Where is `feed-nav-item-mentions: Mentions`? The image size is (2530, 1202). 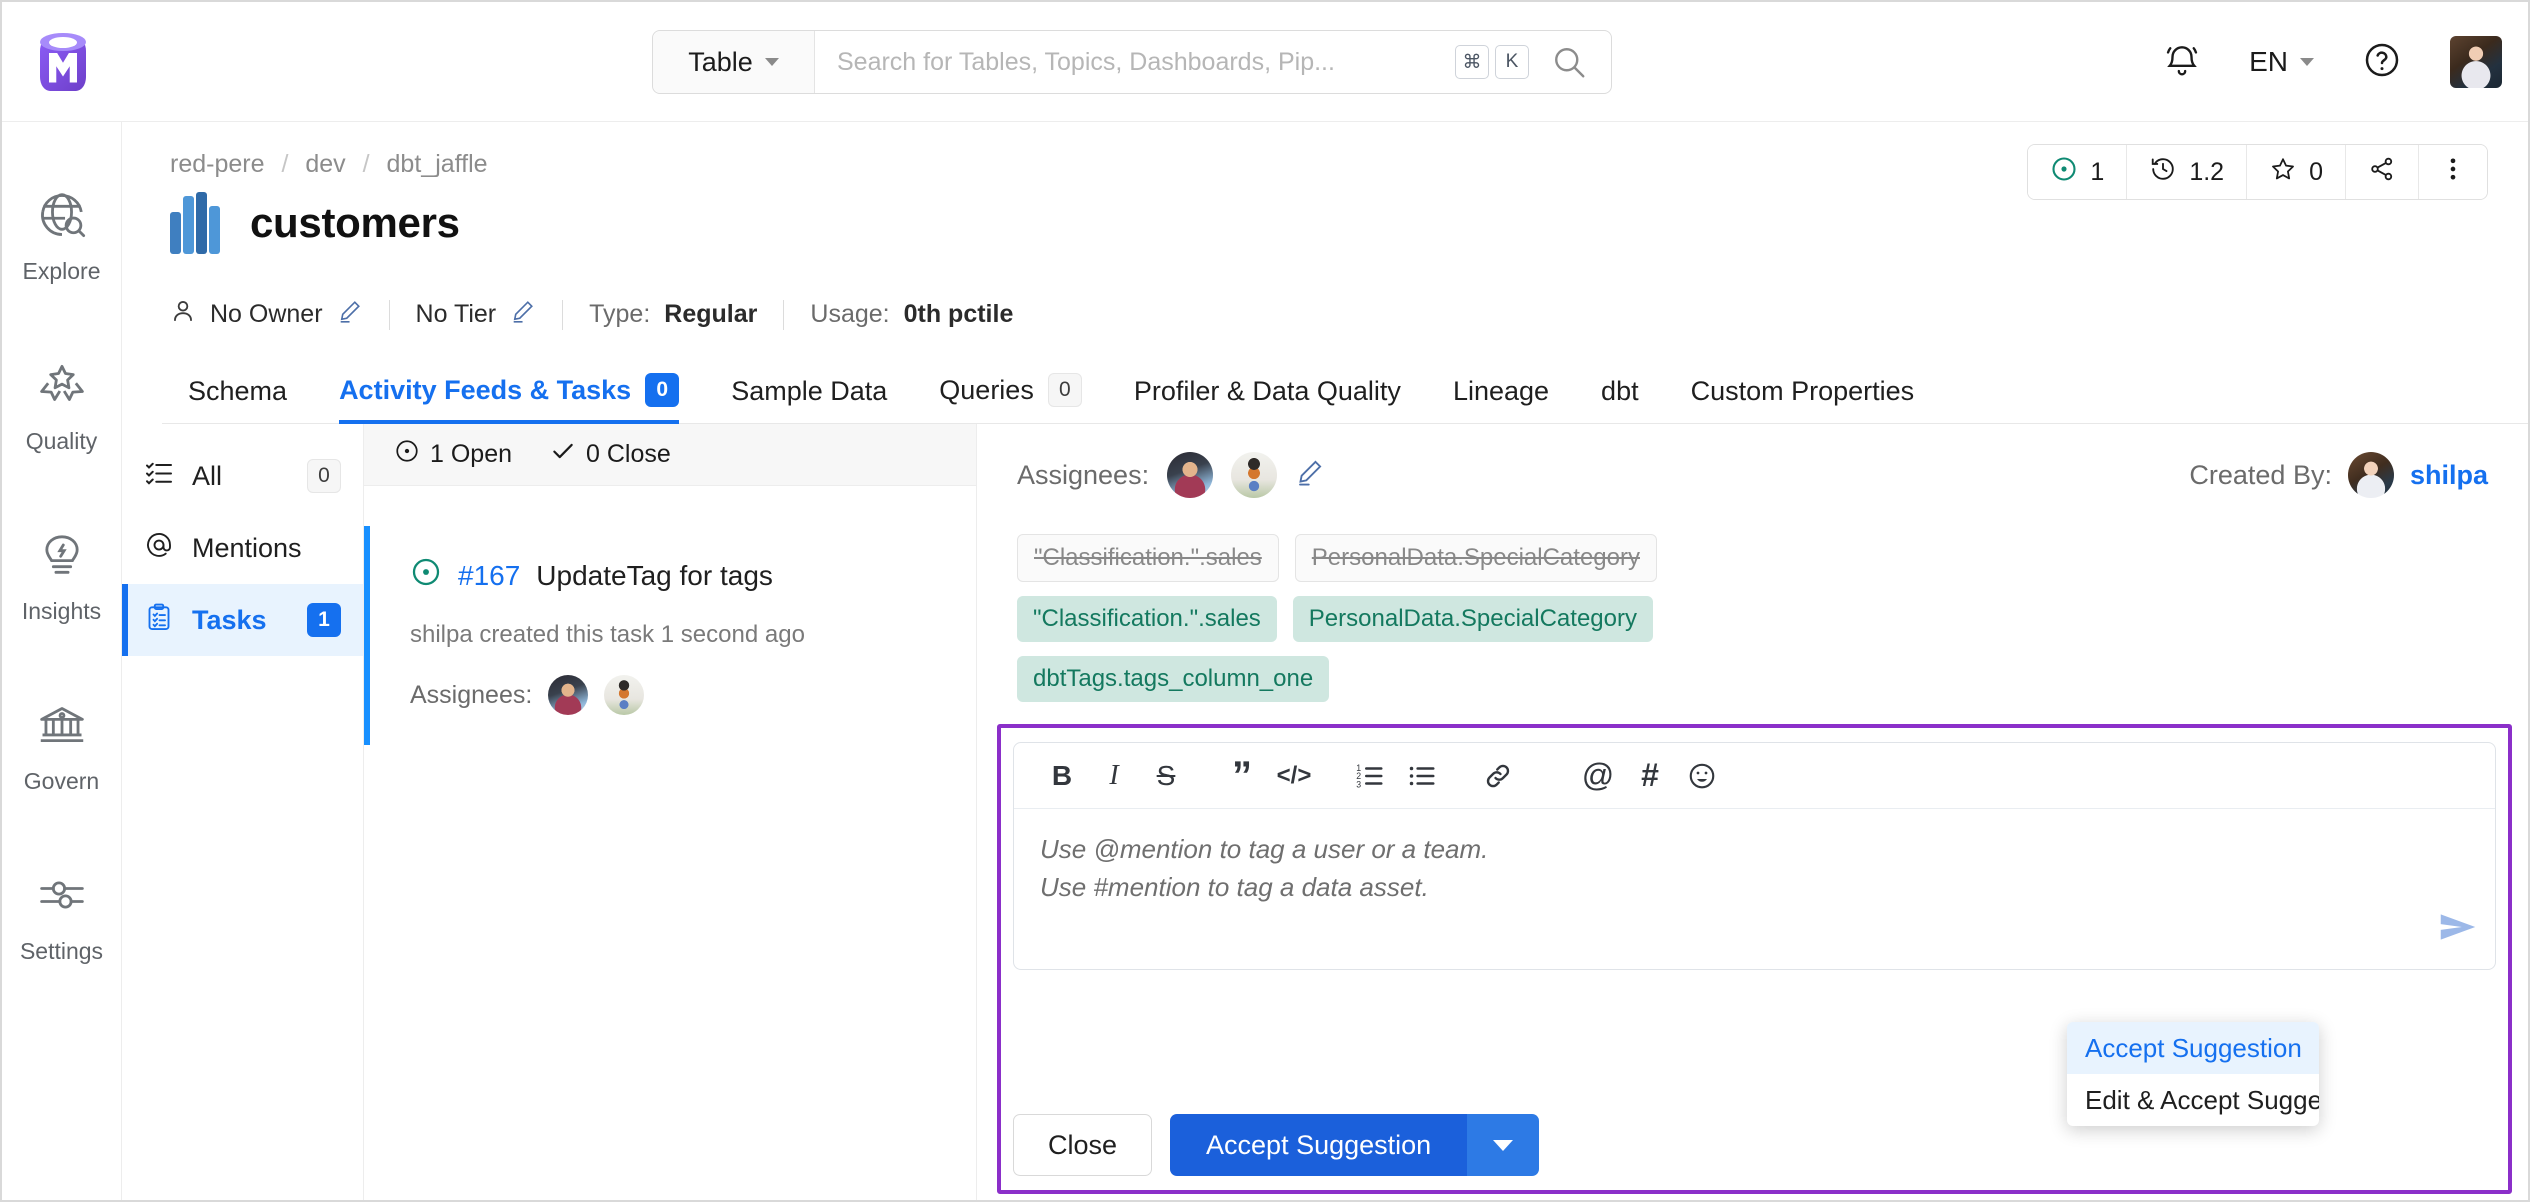 feed-nav-item-mentions: Mentions is located at coordinates (242, 548).